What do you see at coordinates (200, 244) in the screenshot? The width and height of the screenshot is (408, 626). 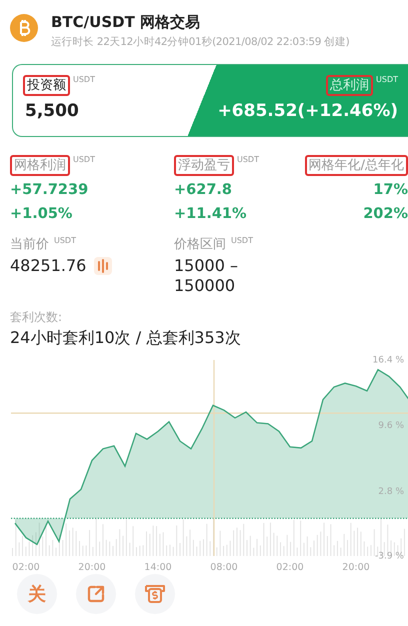 I see `stat-label: 价格区间` at bounding box center [200, 244].